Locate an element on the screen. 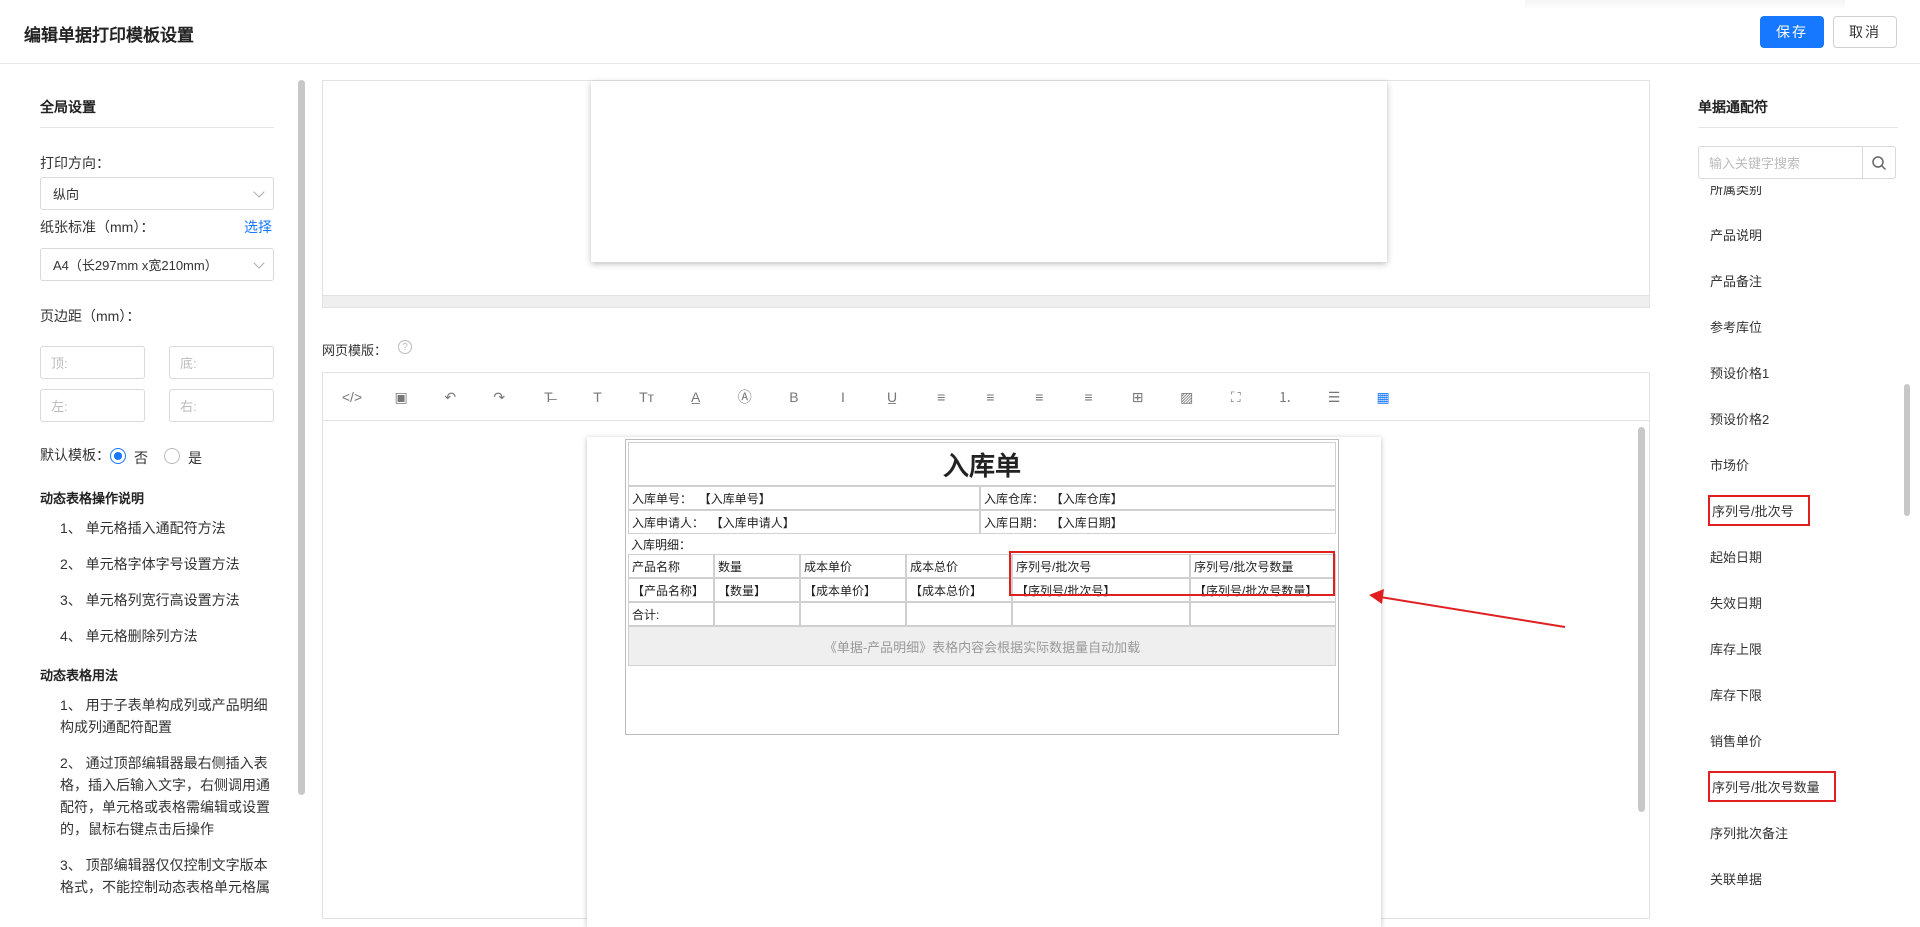 The image size is (1920, 927). template-icon: ▣ is located at coordinates (401, 397).